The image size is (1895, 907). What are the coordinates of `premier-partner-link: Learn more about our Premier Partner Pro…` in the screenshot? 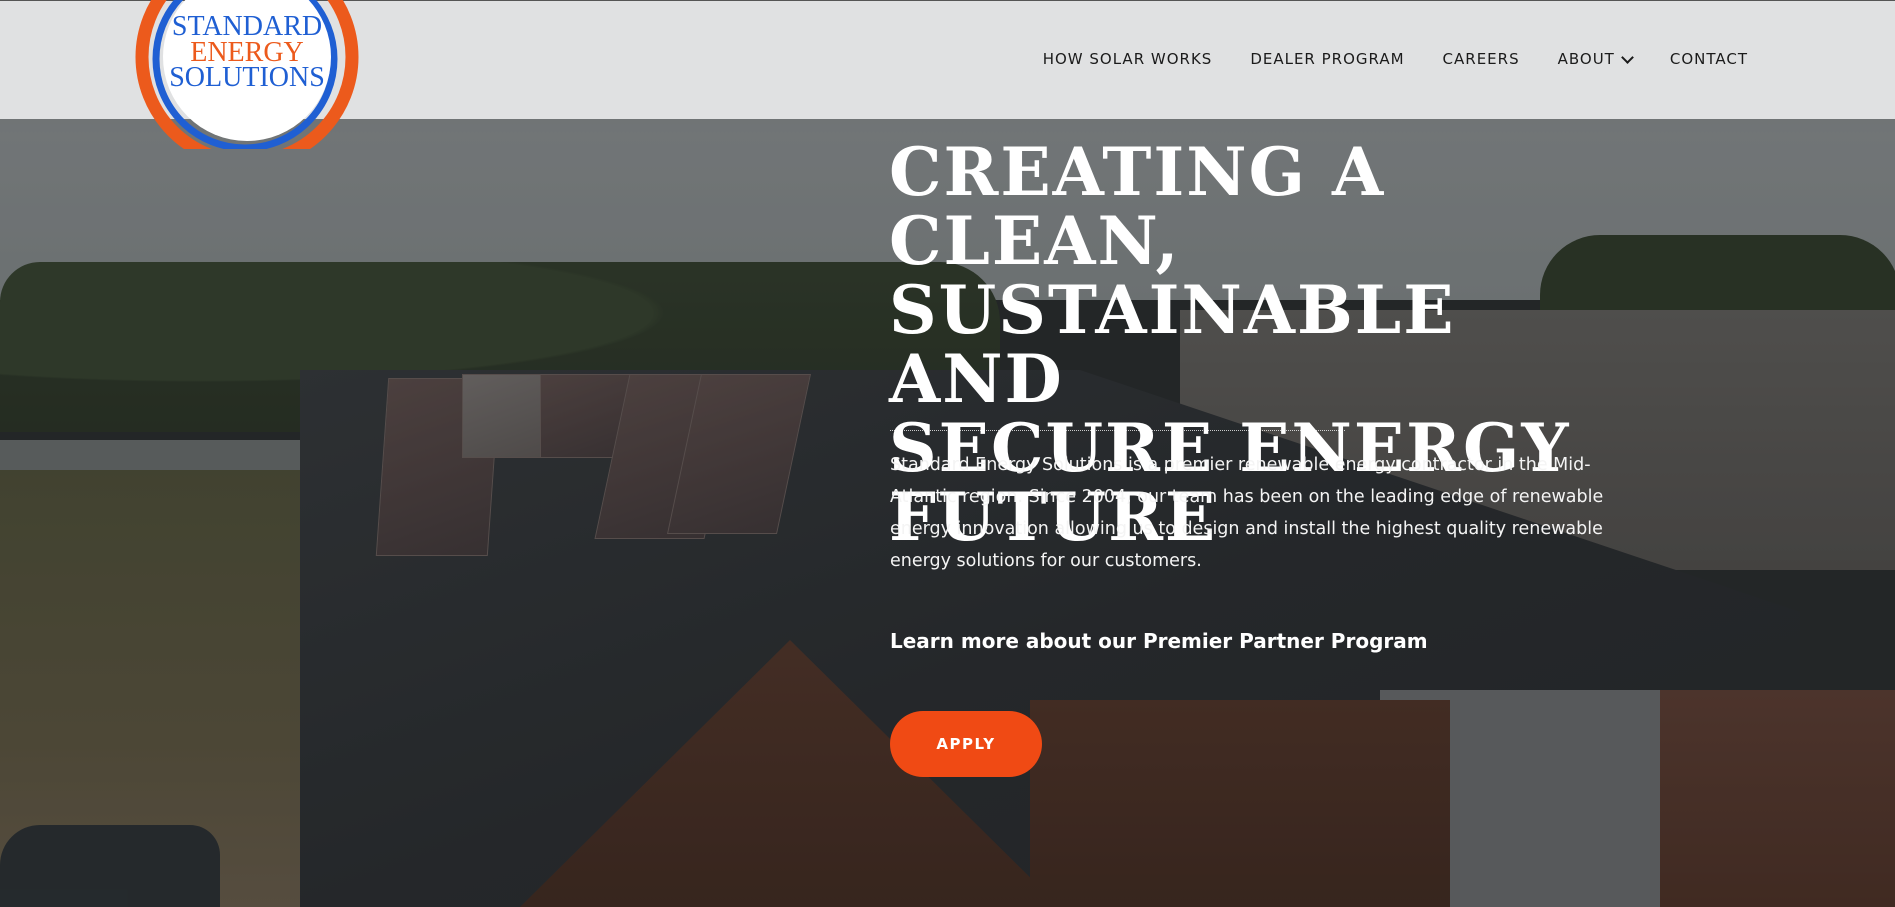 It's located at (1159, 641).